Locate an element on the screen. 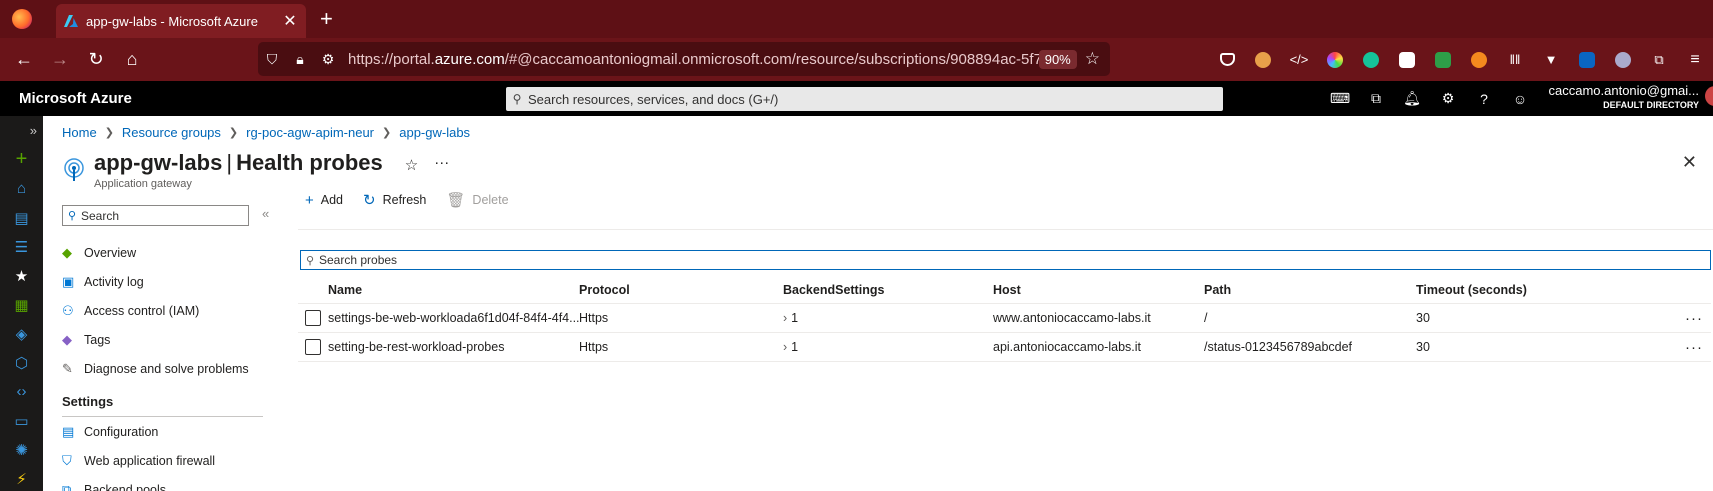 The width and height of the screenshot is (1713, 491). delete-button: 🗑︎ Delete is located at coordinates (477, 200).